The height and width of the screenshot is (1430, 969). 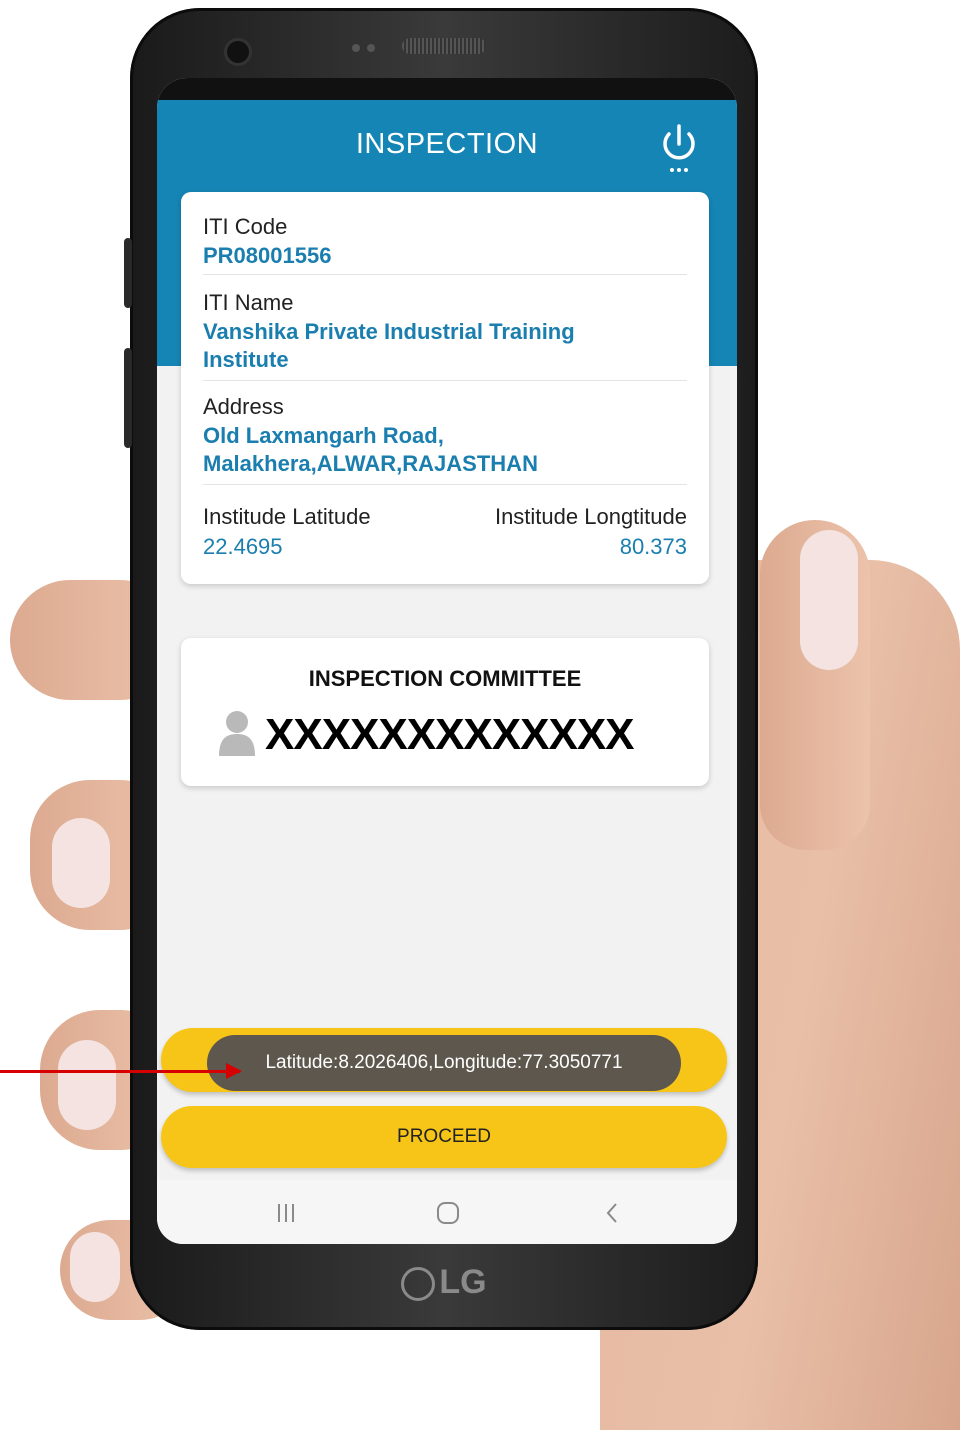 What do you see at coordinates (418, 1284) in the screenshot?
I see `lg-circle-icon` at bounding box center [418, 1284].